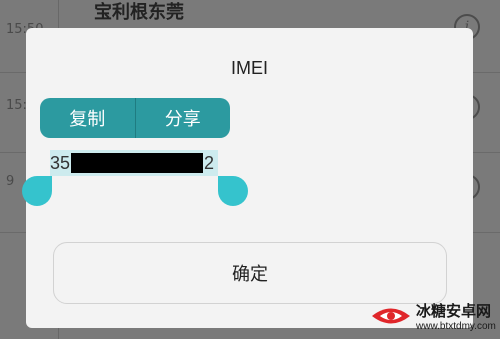  What do you see at coordinates (10, 181) in the screenshot?
I see `list-item-time: 9` at bounding box center [10, 181].